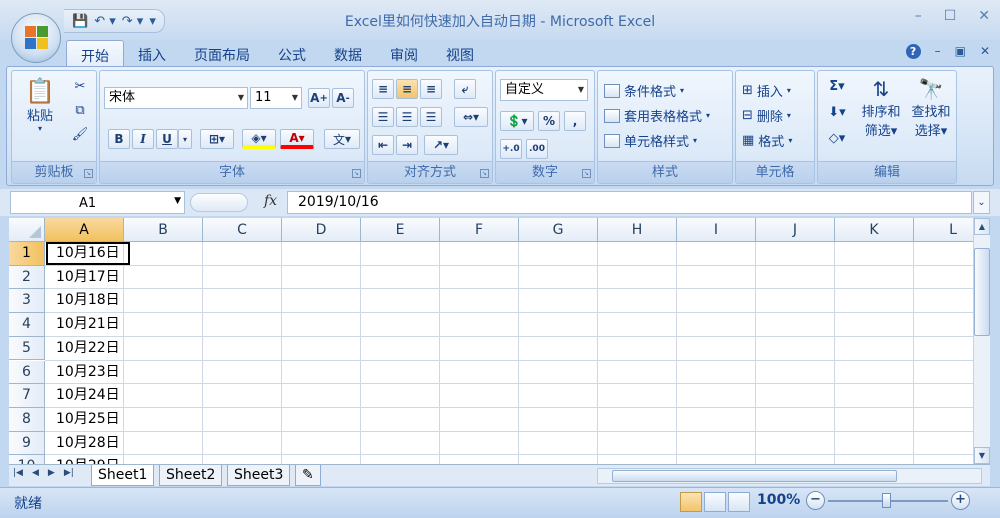 Image resolution: width=1000 pixels, height=518 pixels. Describe the element at coordinates (119, 139) in the screenshot. I see `bold-button: B` at that location.